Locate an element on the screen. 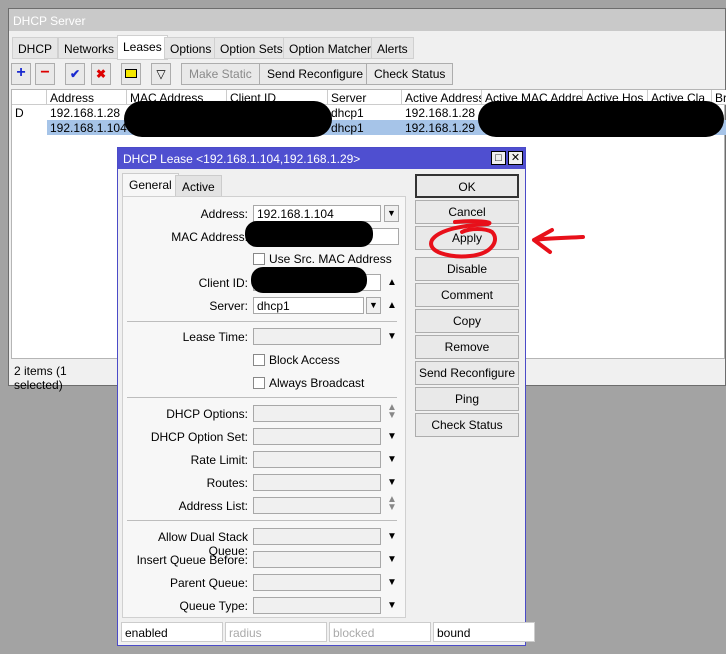  red-annotation is located at coordinates (507, 239).